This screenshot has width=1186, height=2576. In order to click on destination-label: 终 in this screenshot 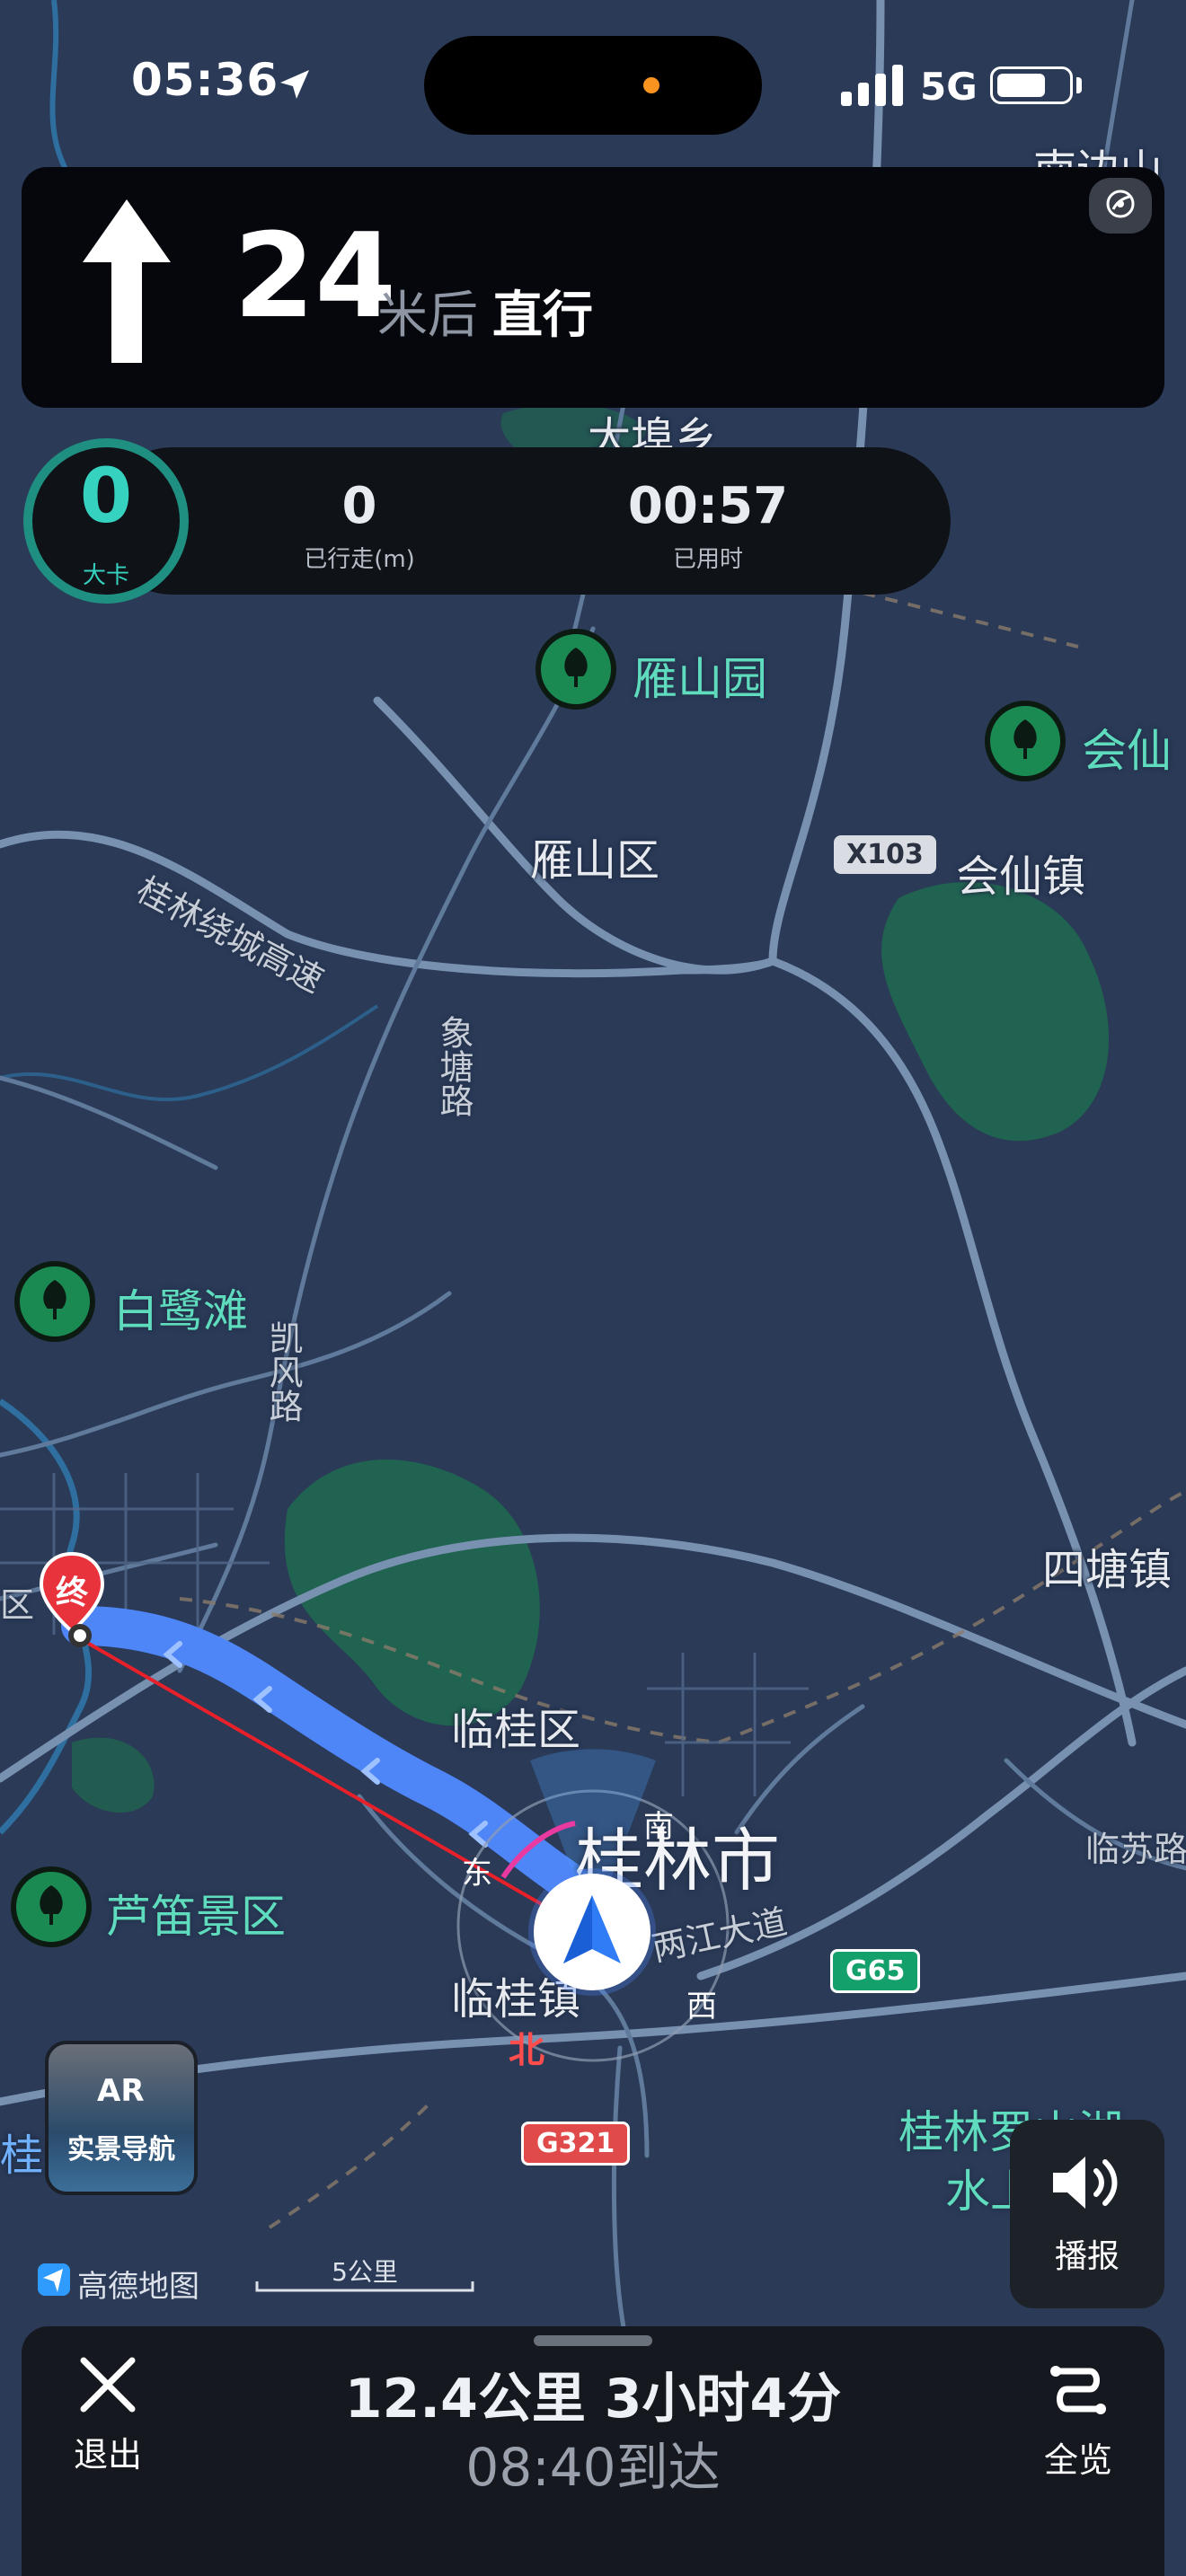, I will do `click(71, 1593)`.